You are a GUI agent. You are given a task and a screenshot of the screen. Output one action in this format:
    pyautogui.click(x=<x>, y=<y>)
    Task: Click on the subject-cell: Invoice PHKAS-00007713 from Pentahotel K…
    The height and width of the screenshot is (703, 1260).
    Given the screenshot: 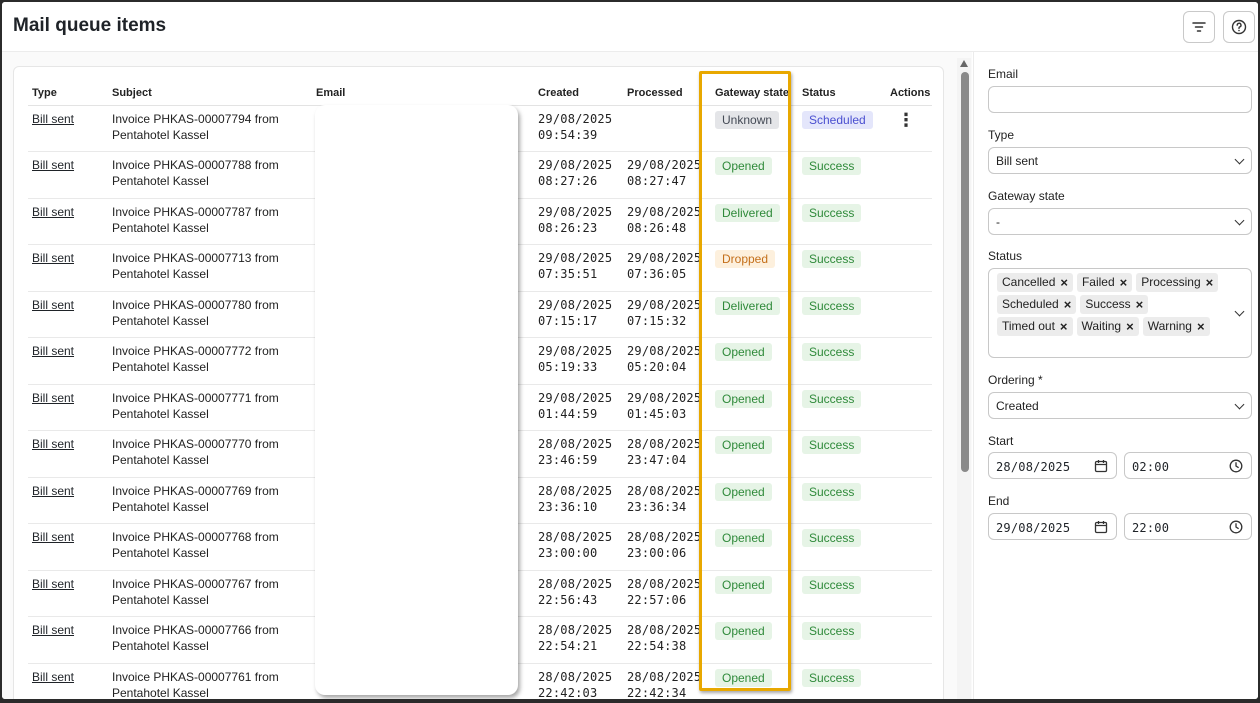 What is the action you would take?
    pyautogui.click(x=210, y=268)
    